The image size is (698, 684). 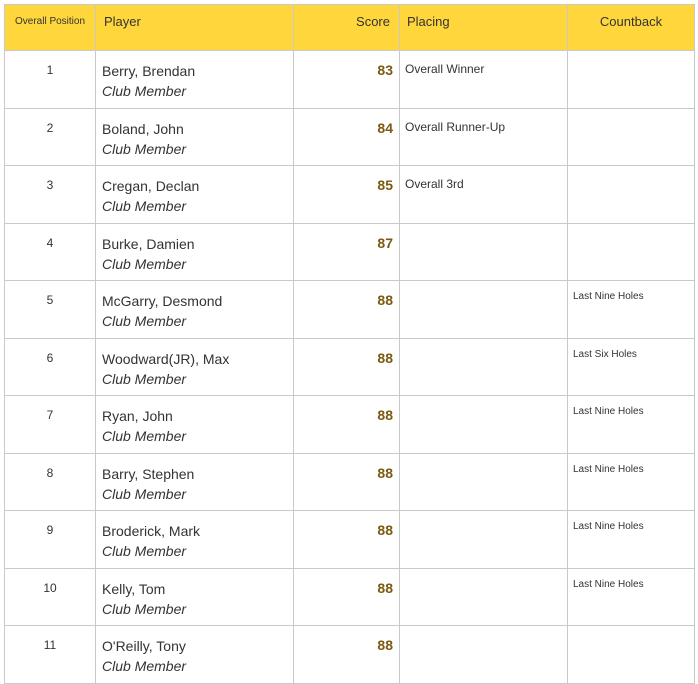 What do you see at coordinates (50, 27) in the screenshot?
I see `header-overall-position: Overall Position` at bounding box center [50, 27].